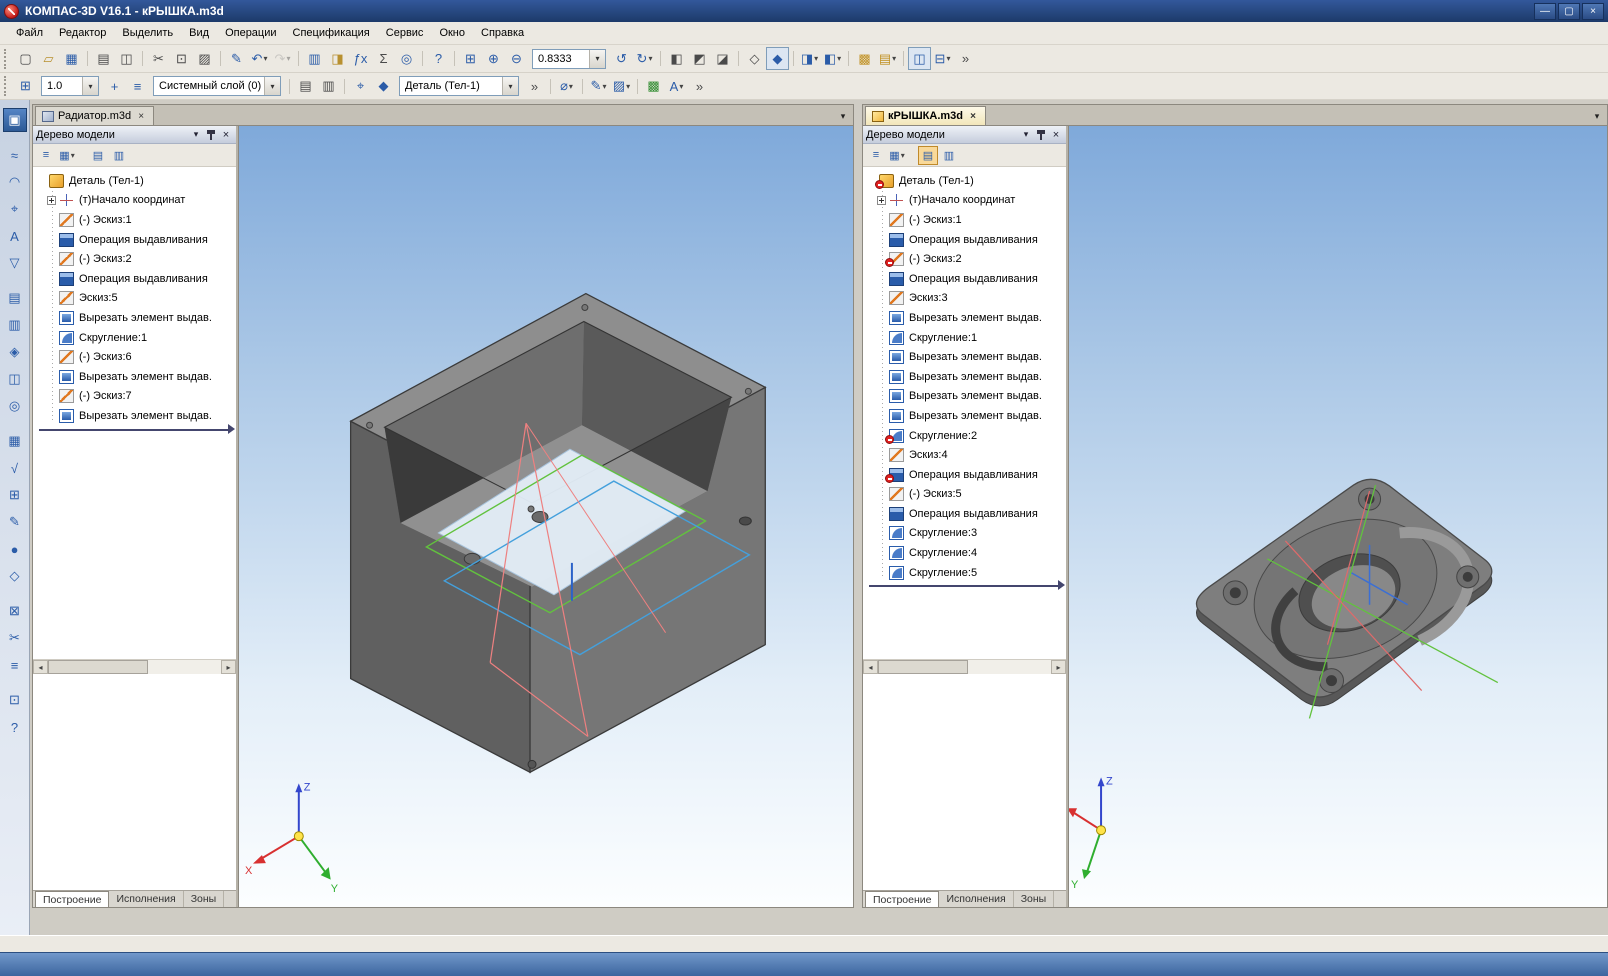 The height and width of the screenshot is (976, 1608). Describe the element at coordinates (621, 86) in the screenshot. I see `hatch-button: ▨` at that location.